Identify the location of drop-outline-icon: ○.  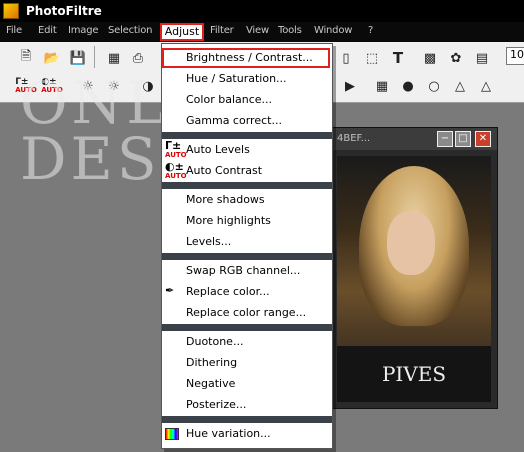
(434, 86).